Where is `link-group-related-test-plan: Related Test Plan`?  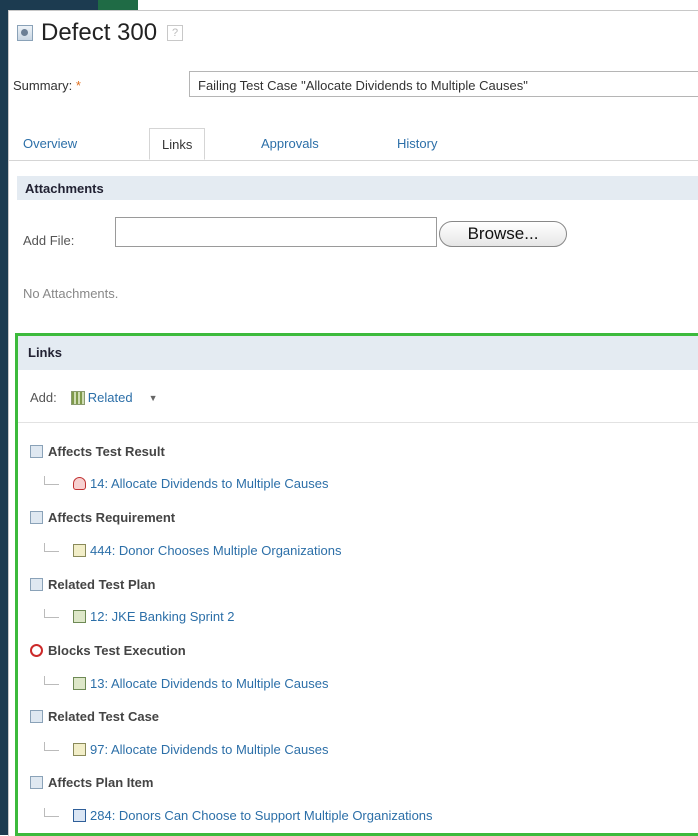 link-group-related-test-plan: Related Test Plan is located at coordinates (92, 584).